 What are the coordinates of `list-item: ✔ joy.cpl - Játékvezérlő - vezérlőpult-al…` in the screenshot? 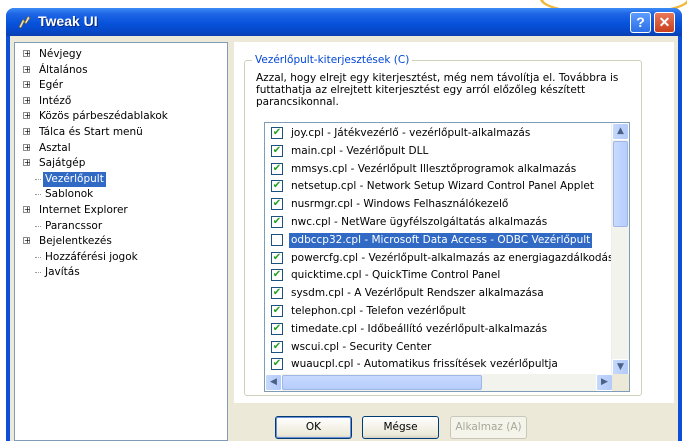 It's located at (439, 133).